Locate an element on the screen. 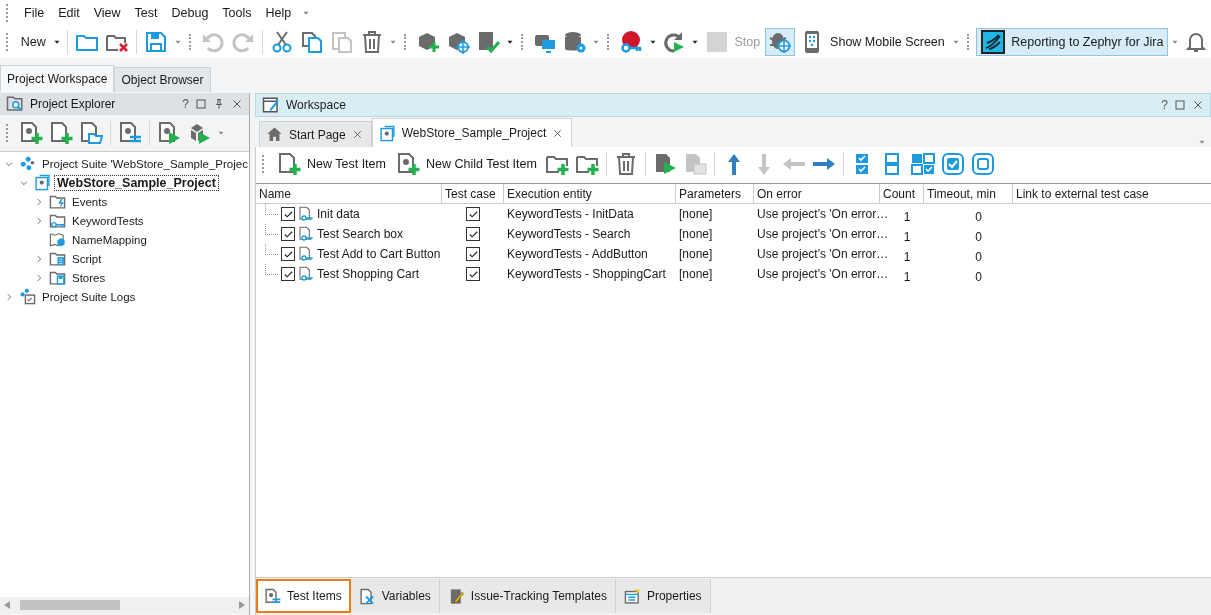 The image size is (1211, 615). column-header: Execution entity is located at coordinates (590, 193).